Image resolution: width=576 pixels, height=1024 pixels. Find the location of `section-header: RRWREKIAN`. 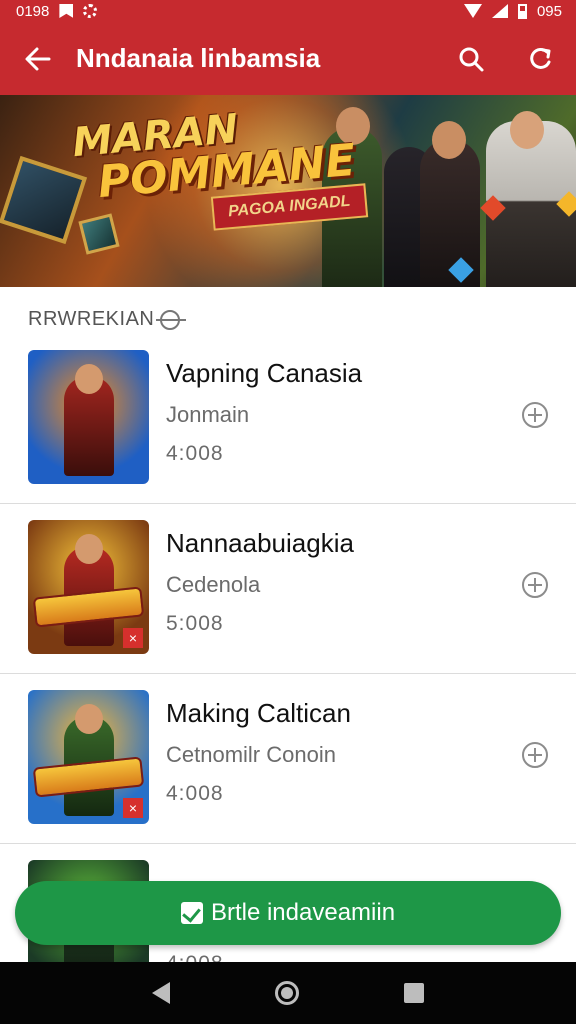

section-header: RRWREKIAN is located at coordinates (107, 319).